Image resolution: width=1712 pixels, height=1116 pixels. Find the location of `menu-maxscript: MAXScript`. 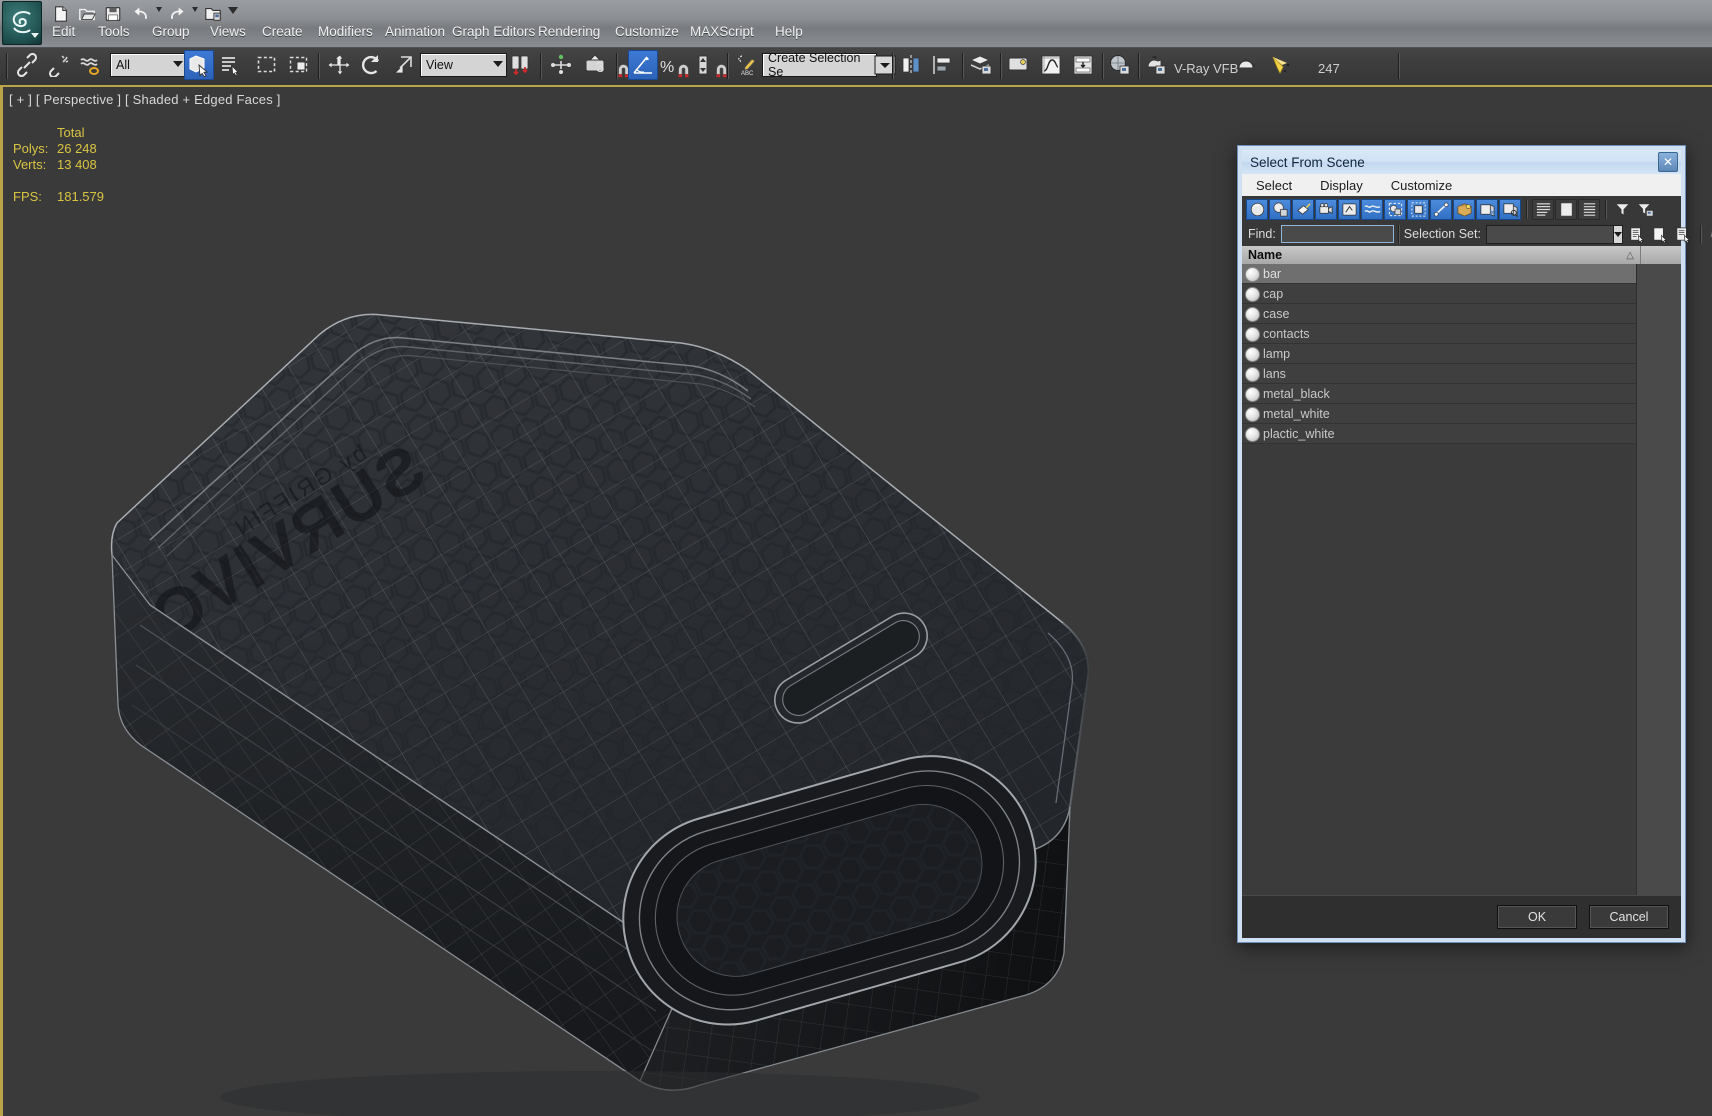

menu-maxscript: MAXScript is located at coordinates (722, 34).